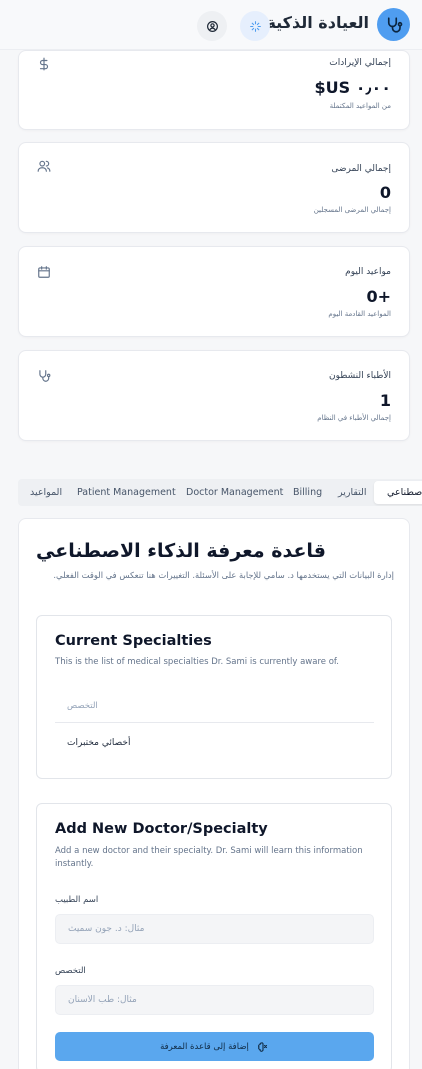 The image size is (422, 1069). Describe the element at coordinates (99, 743) in the screenshot. I see `table-row: أخصائي مختبرات` at that location.